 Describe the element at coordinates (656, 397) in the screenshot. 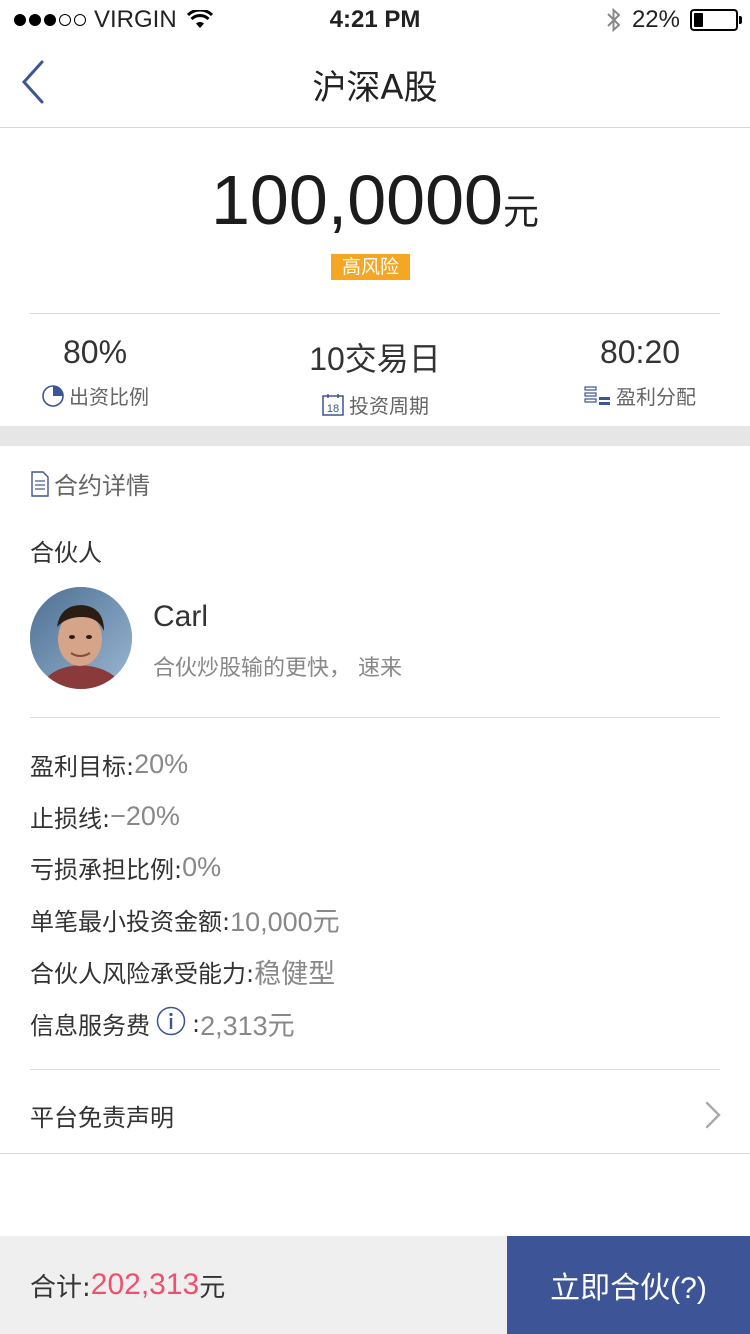

I see `stat-label: 盈利分配` at that location.